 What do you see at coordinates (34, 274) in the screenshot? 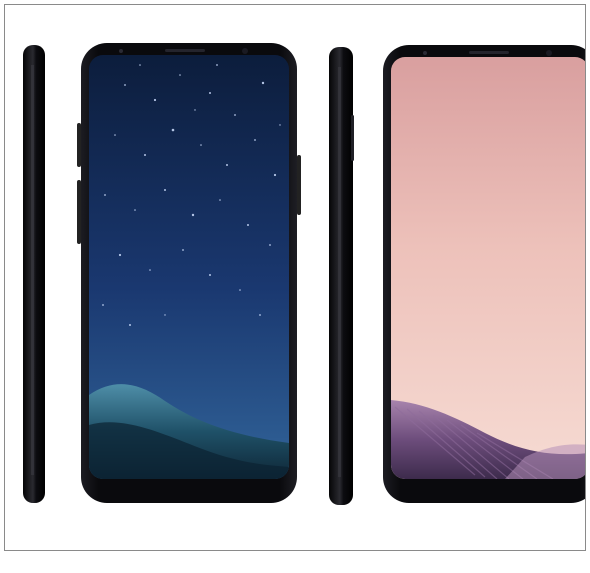
I see `phone-side-profile-left` at bounding box center [34, 274].